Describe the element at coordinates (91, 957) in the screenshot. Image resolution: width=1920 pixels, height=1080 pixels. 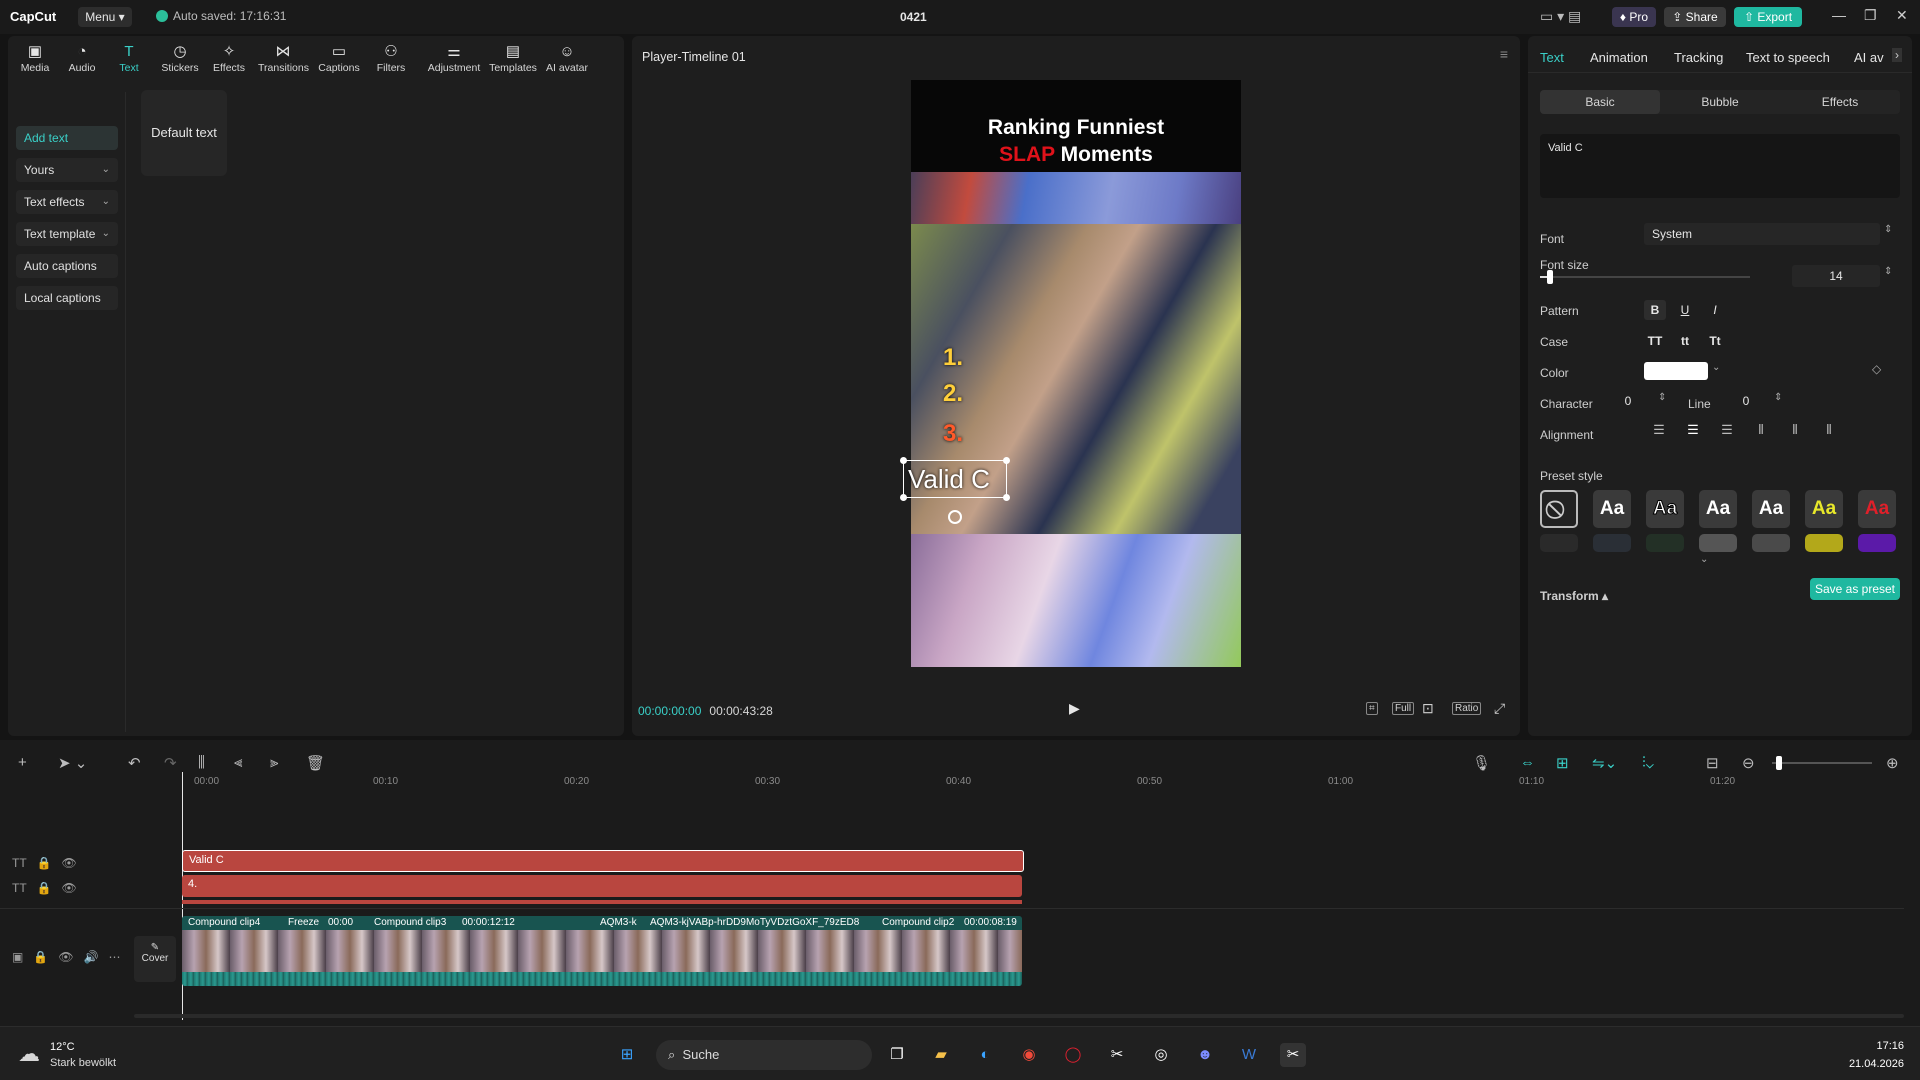
I see `volume-icon: 🔊` at that location.